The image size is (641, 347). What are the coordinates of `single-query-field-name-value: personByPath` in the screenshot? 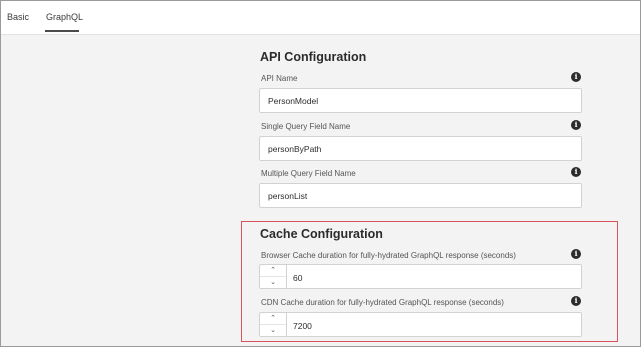 It's located at (295, 149).